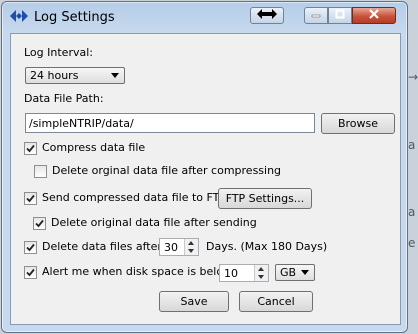 The height and width of the screenshot is (334, 418). What do you see at coordinates (267, 246) in the screenshot?
I see `days-suffix-label: Days. (Max 180 Days)` at bounding box center [267, 246].